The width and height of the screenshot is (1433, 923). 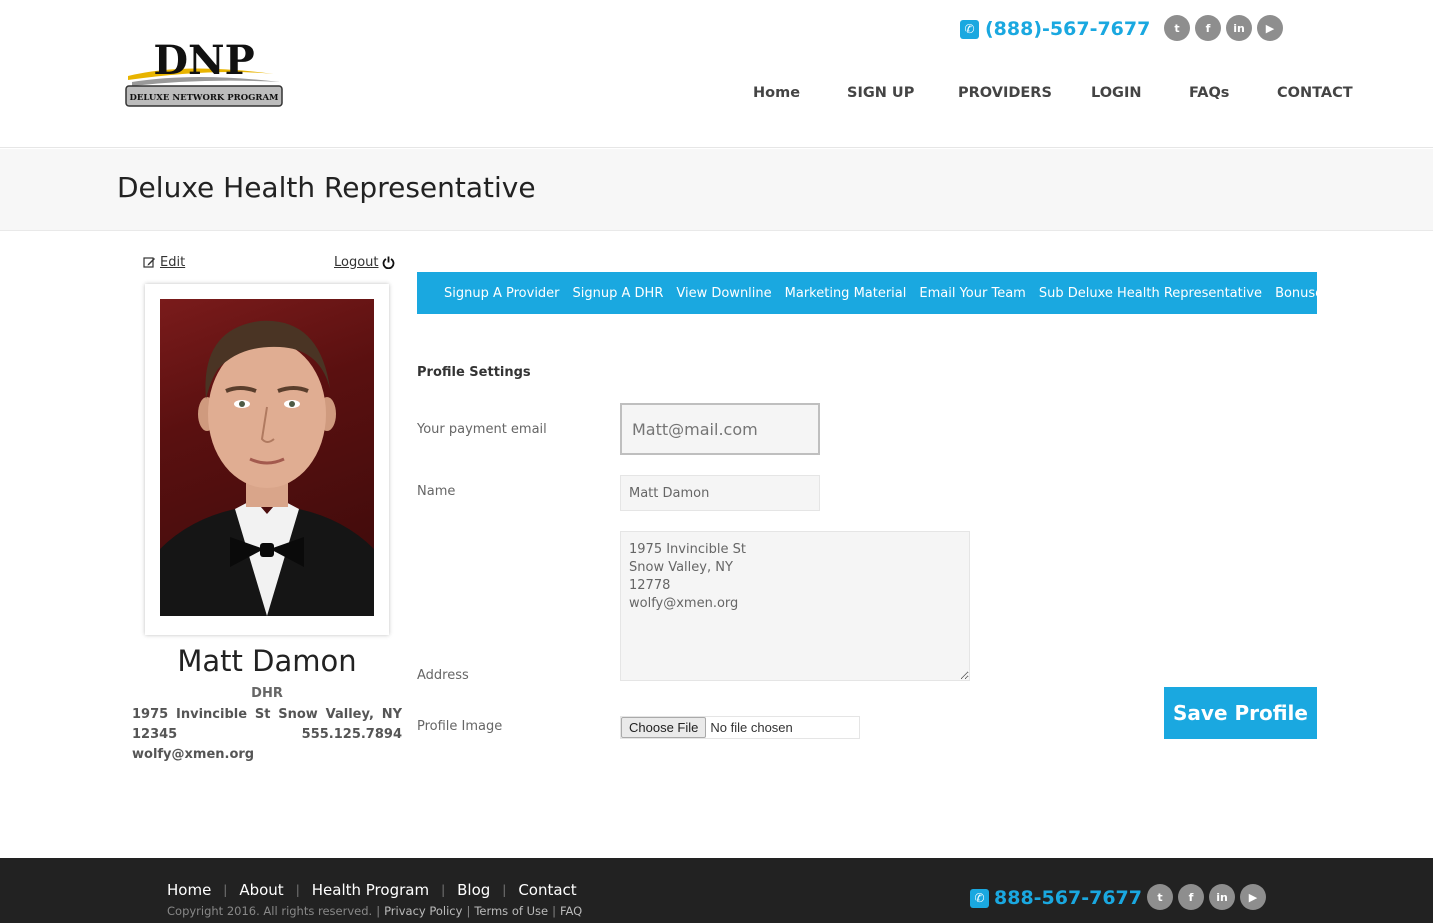 I want to click on name-input, so click(x=720, y=493).